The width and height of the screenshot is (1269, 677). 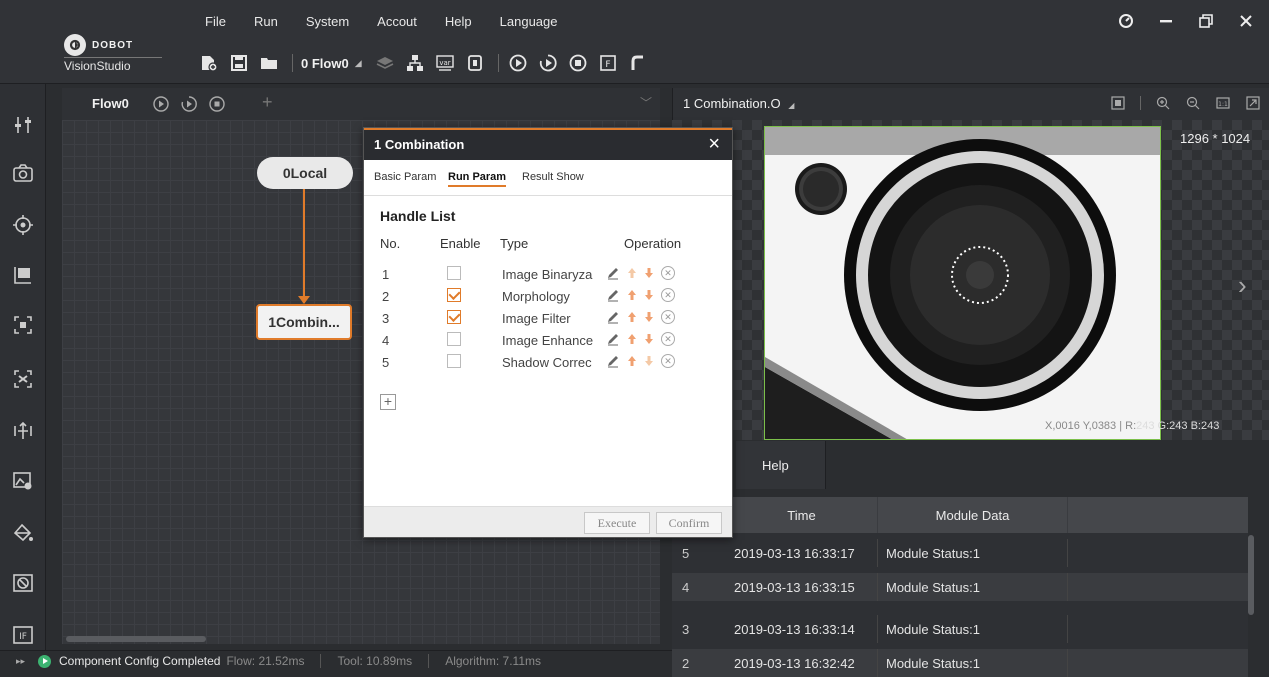 What do you see at coordinates (331, 63) in the screenshot?
I see `flow-selector: 0 Flow0 ◢` at bounding box center [331, 63].